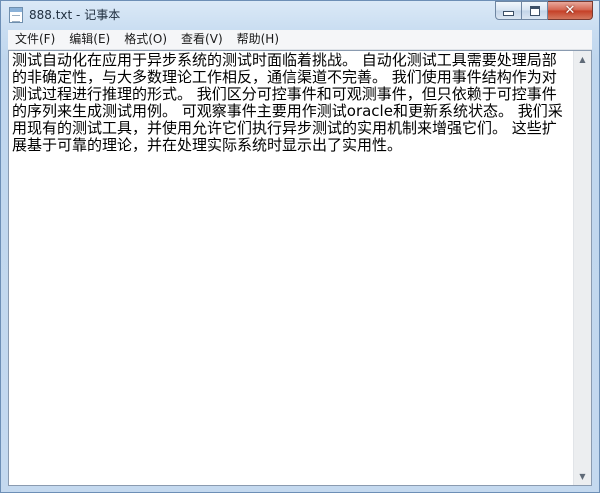 This screenshot has width=600, height=493. Describe the element at coordinates (582, 59) in the screenshot. I see `scroll-up-icon: ▲` at that location.